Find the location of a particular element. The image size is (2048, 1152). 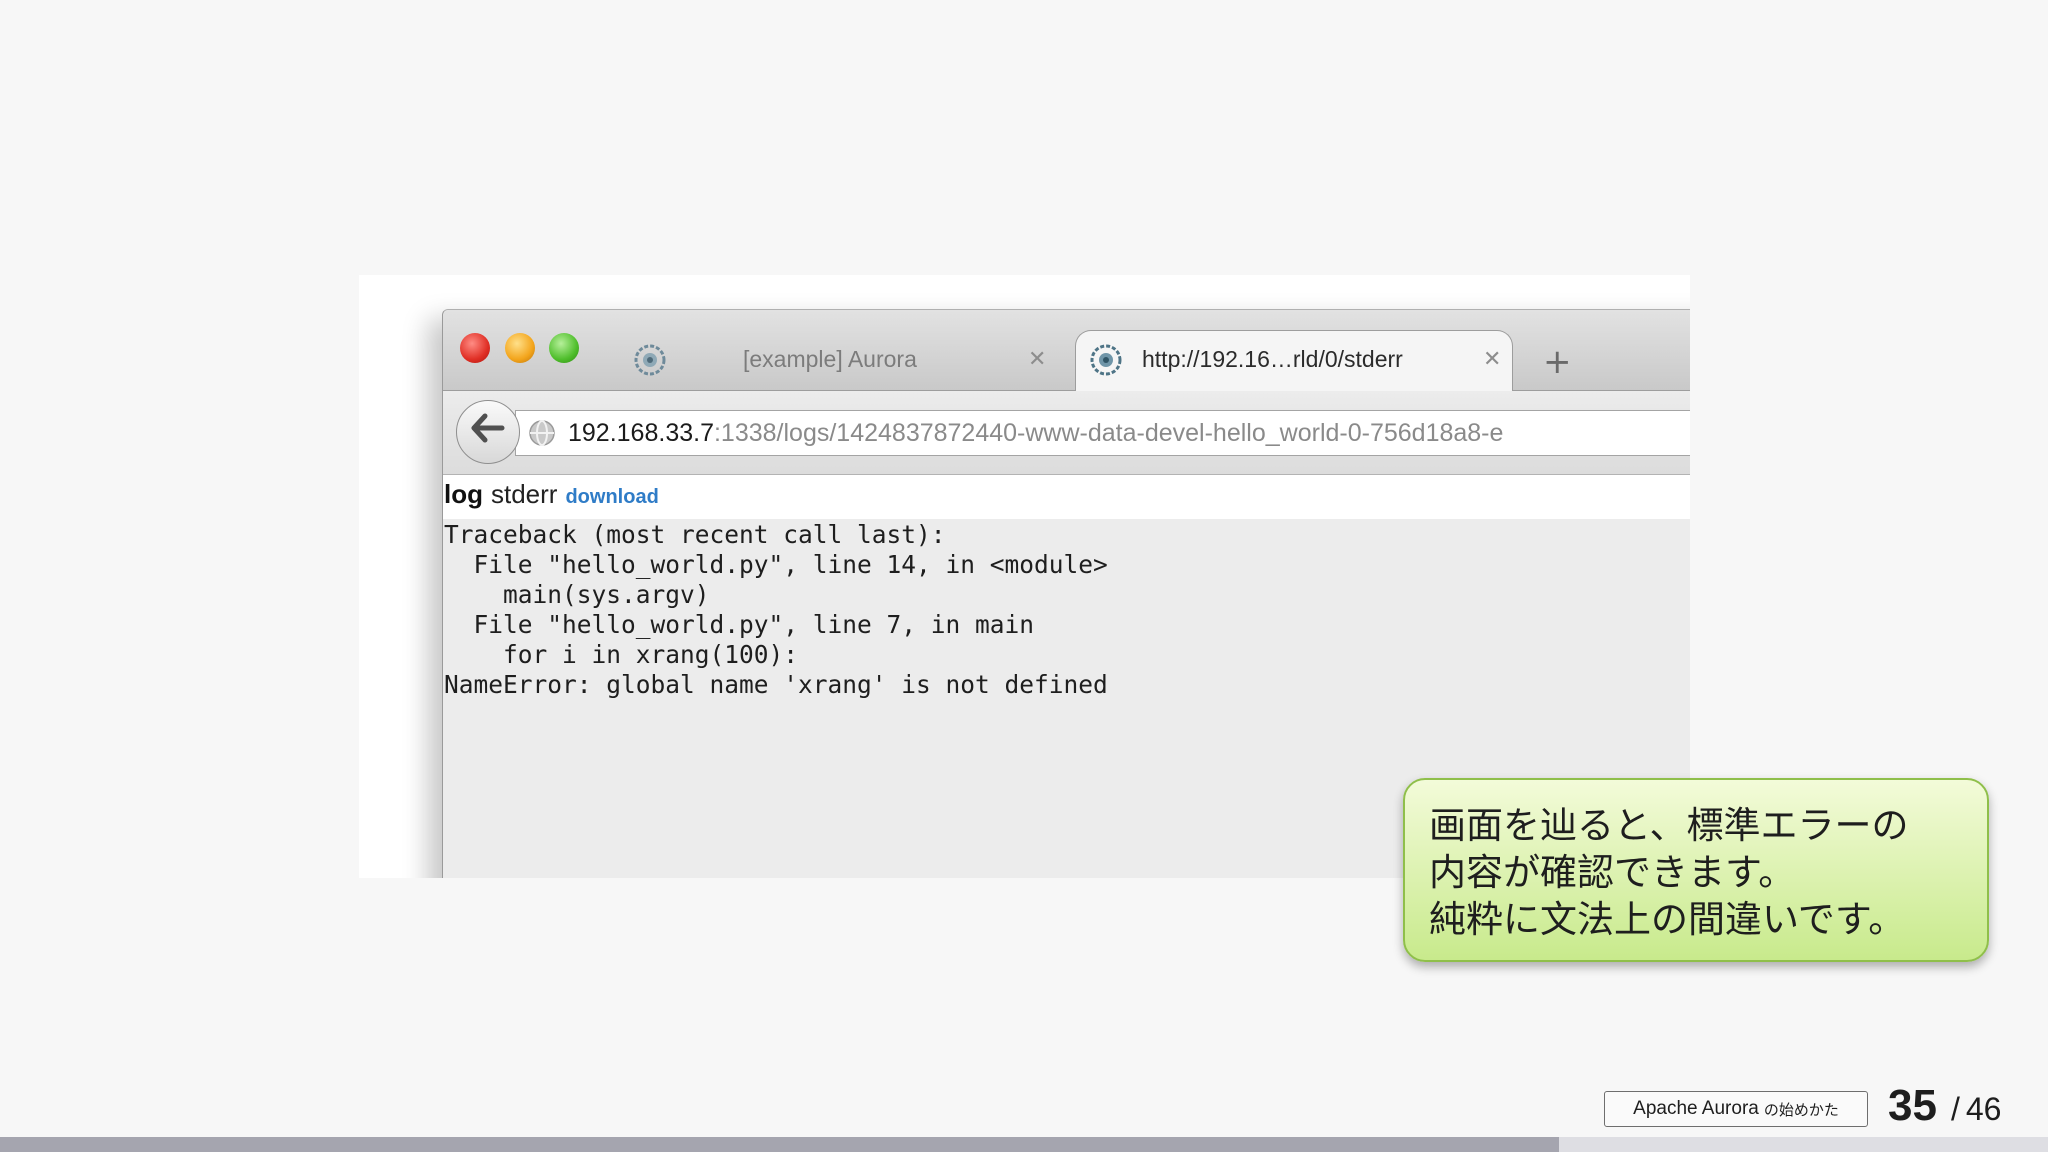

slide-progress-bar is located at coordinates (1024, 1144).